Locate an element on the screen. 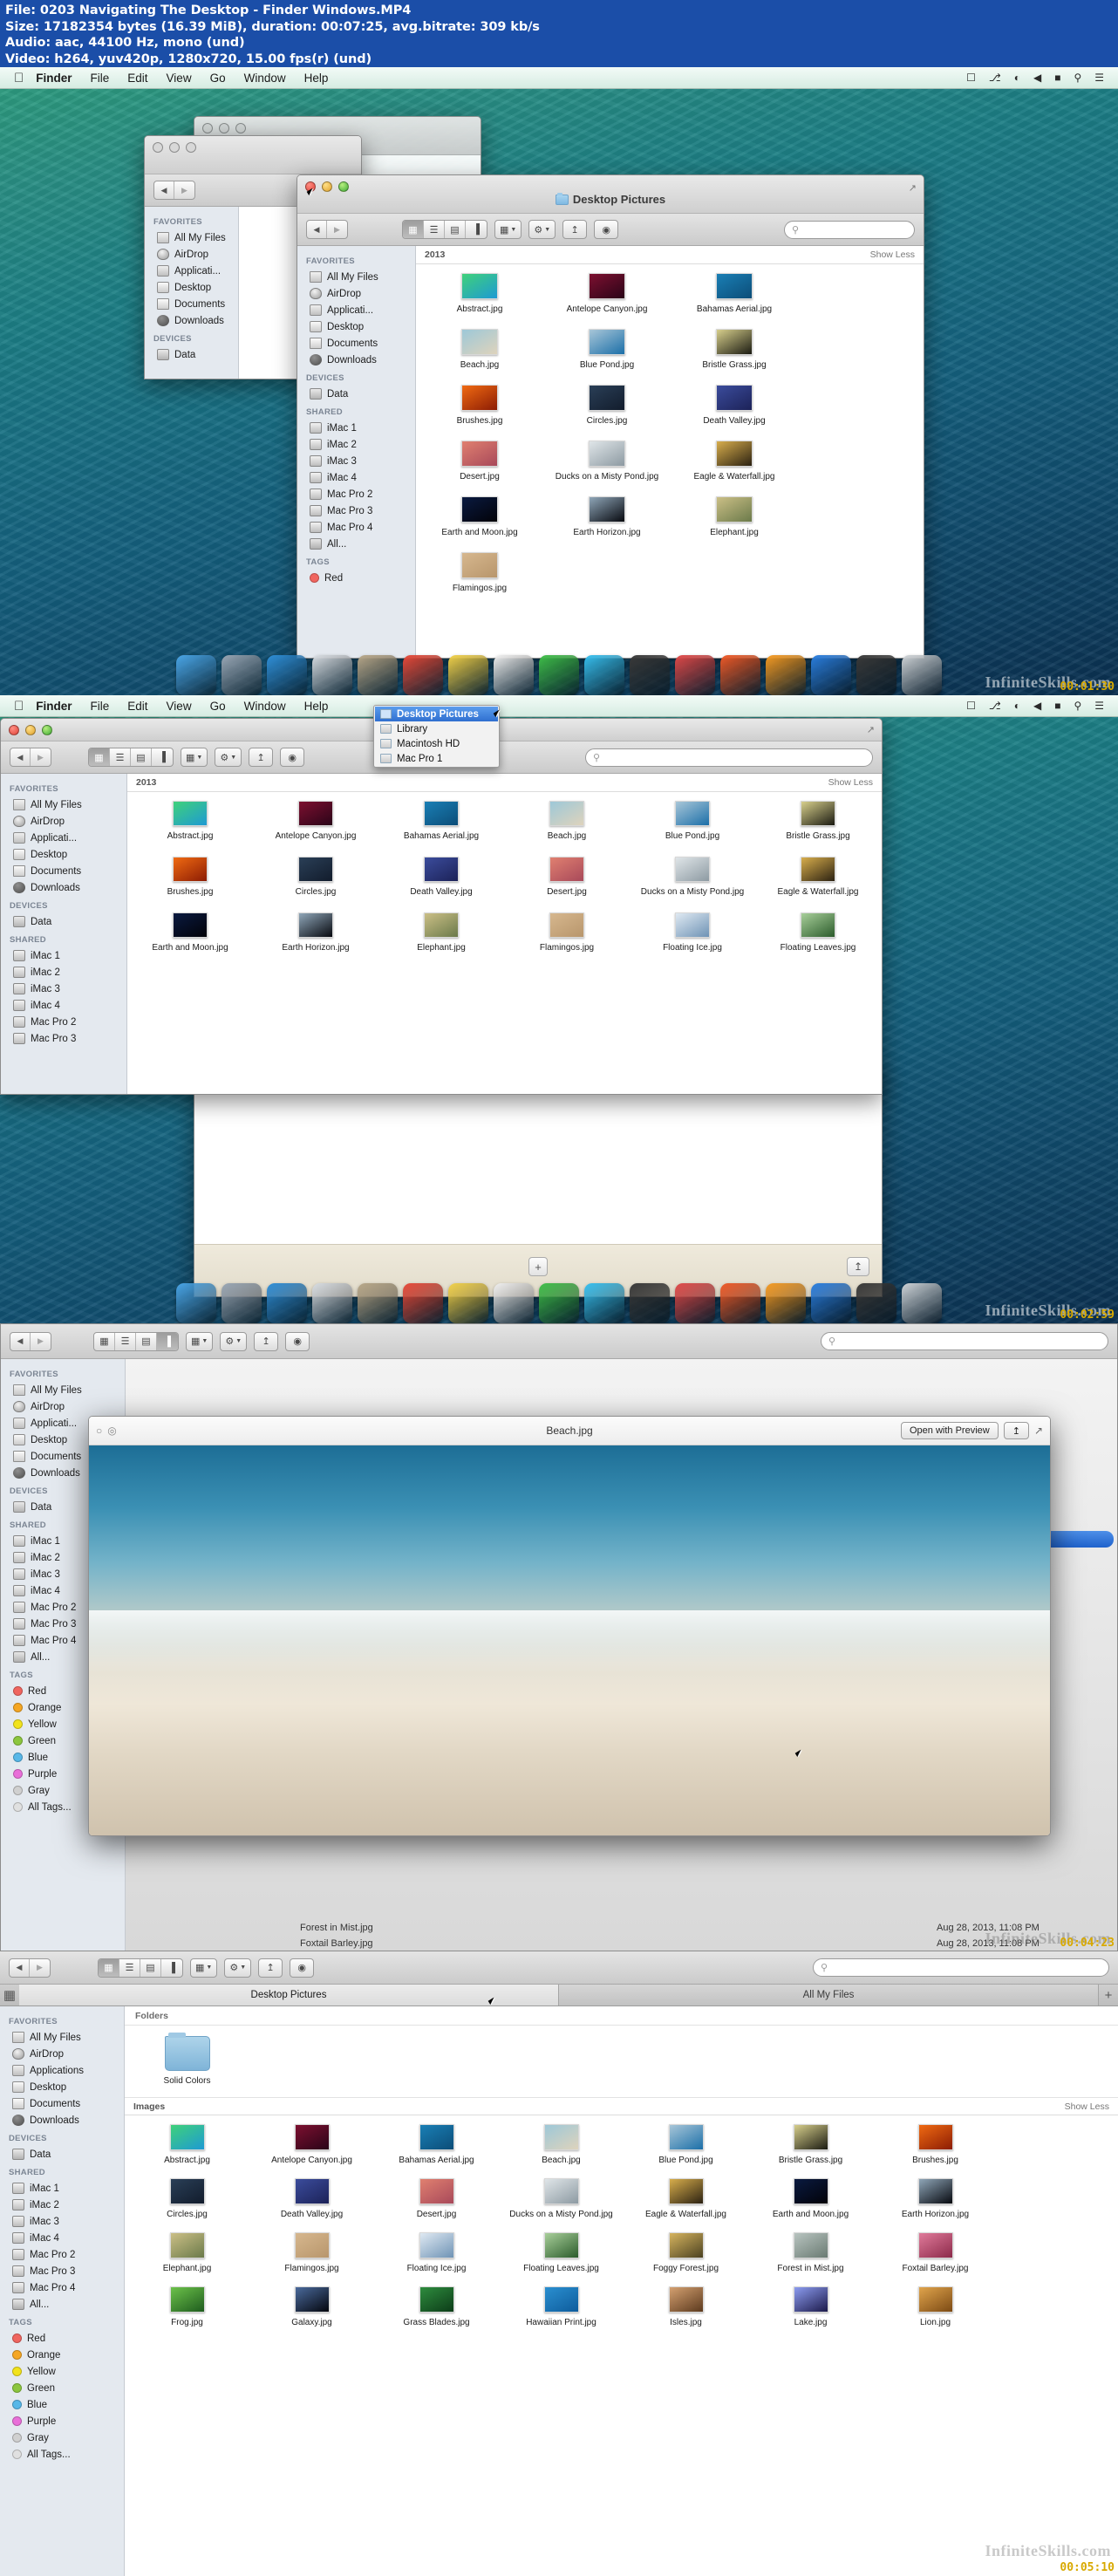 This screenshot has height=2576, width=1118. dock-item-photobooth is located at coordinates (650, 1303).